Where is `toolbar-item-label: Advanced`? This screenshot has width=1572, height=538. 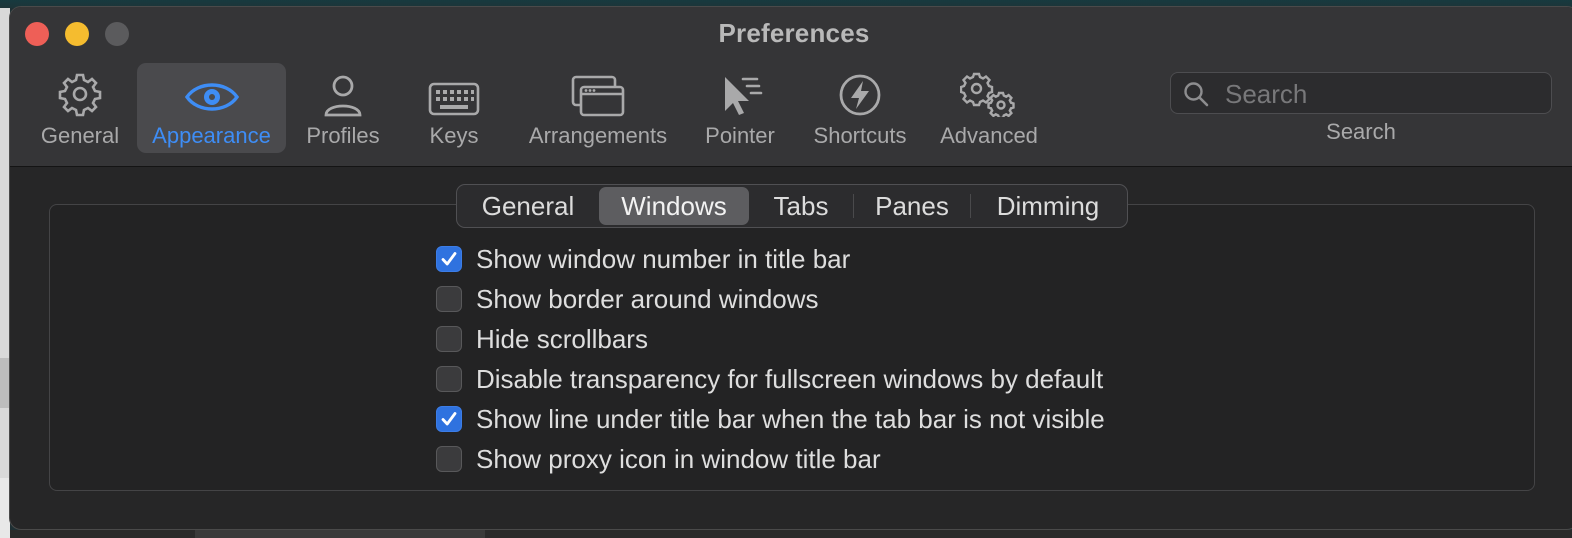
toolbar-item-label: Advanced is located at coordinates (989, 135).